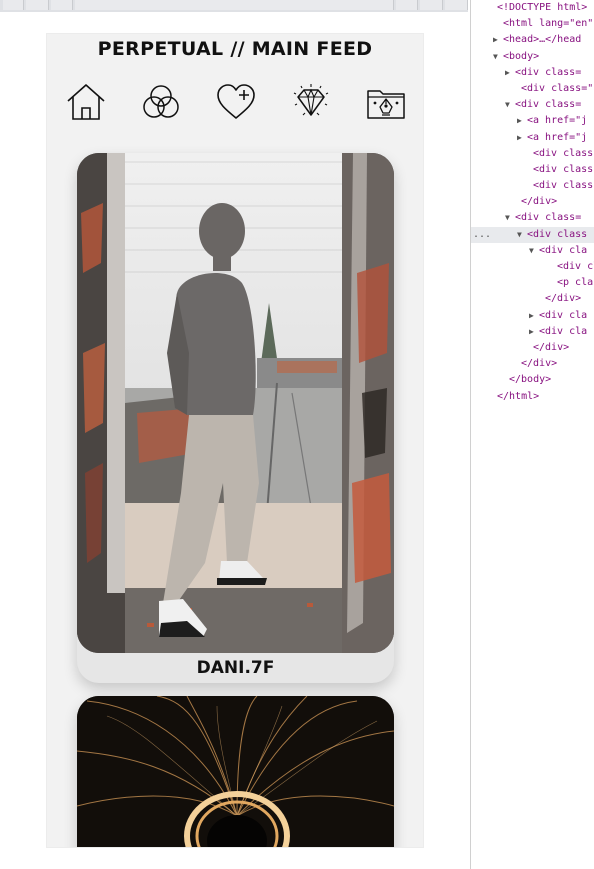 The height and width of the screenshot is (869, 594). I want to click on dom-node-markup: </html>, so click(518, 396).